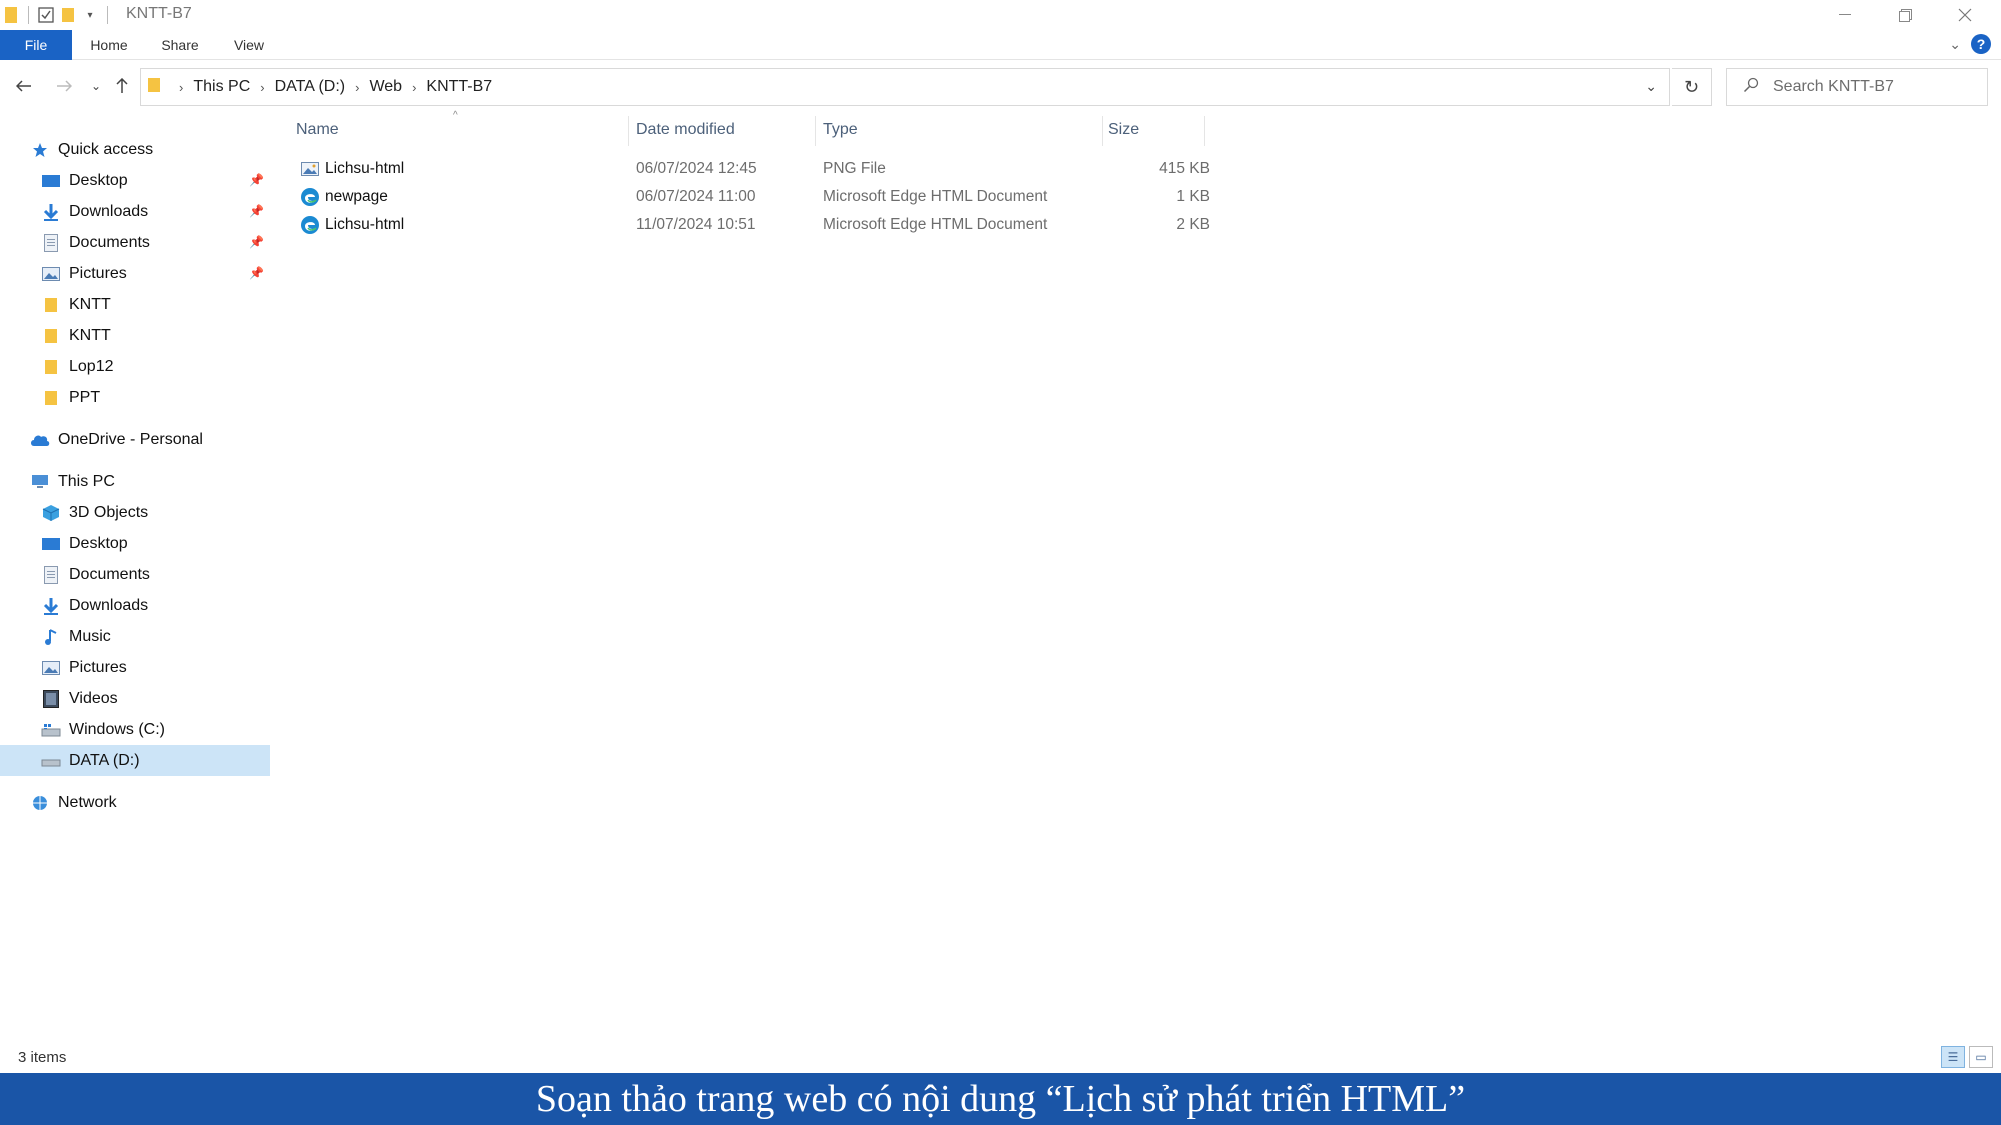 Image resolution: width=2001 pixels, height=1125 pixels. What do you see at coordinates (365, 224) in the screenshot?
I see `file-name: Lichsu-html` at bounding box center [365, 224].